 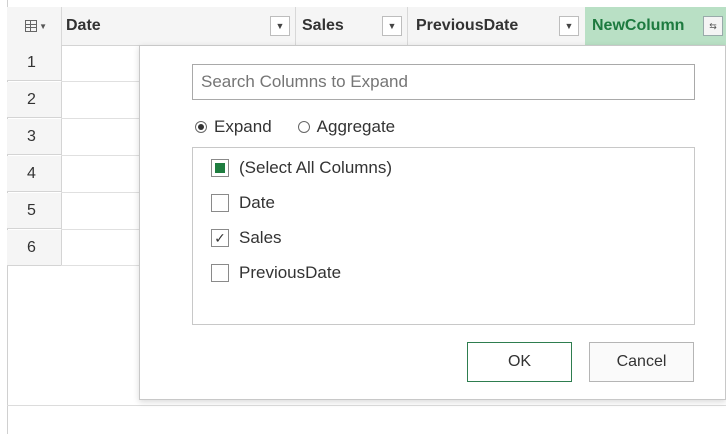 I want to click on list-item-label: Date, so click(x=257, y=202).